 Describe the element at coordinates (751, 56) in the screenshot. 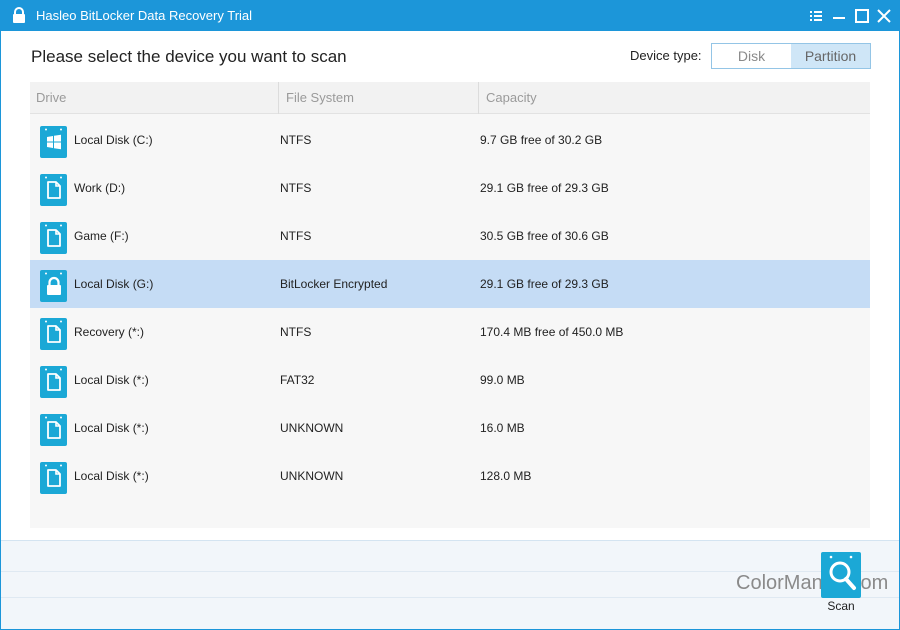

I see `device-type-disk-button: Disk` at that location.